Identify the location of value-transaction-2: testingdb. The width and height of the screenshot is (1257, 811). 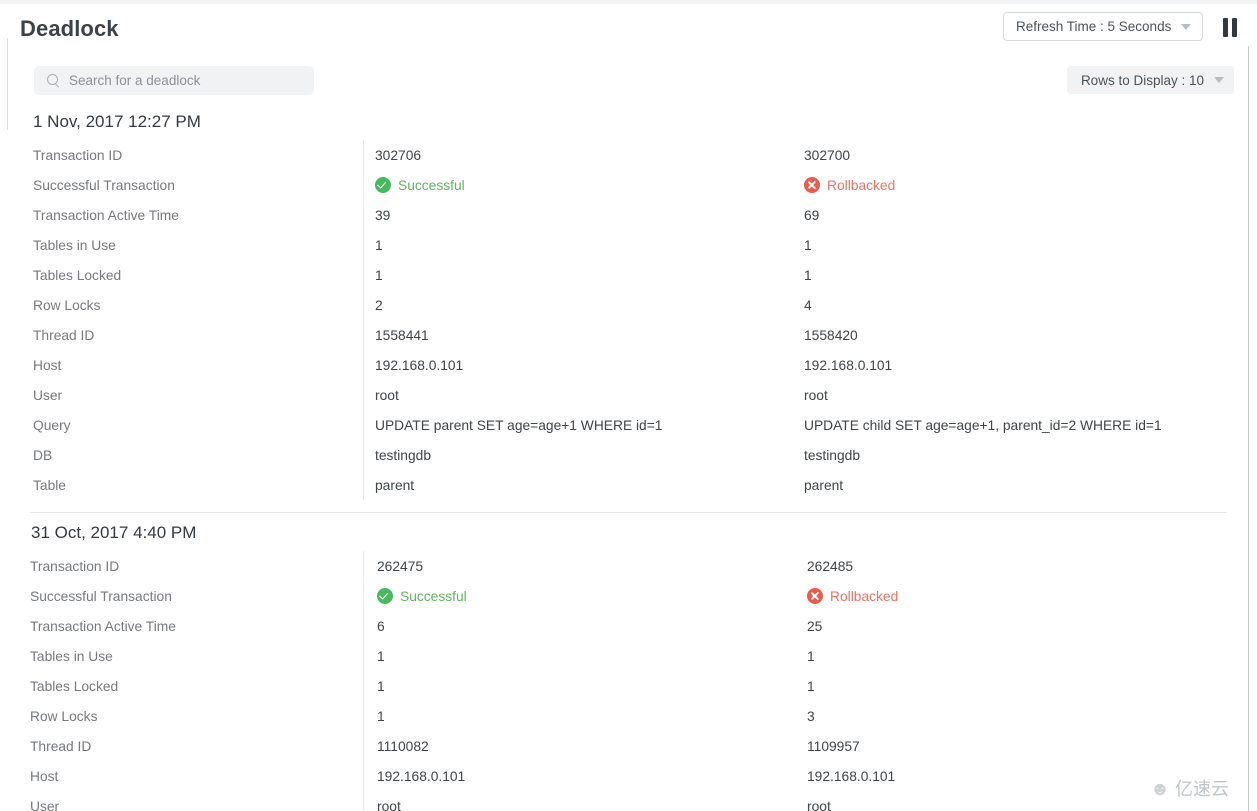
(832, 455).